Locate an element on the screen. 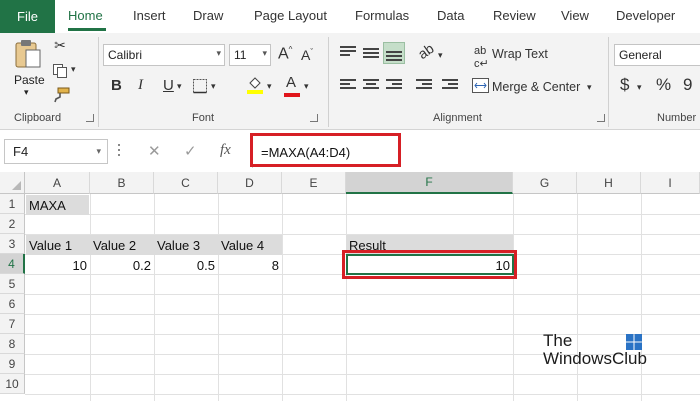  top-align-icon is located at coordinates (348, 53).